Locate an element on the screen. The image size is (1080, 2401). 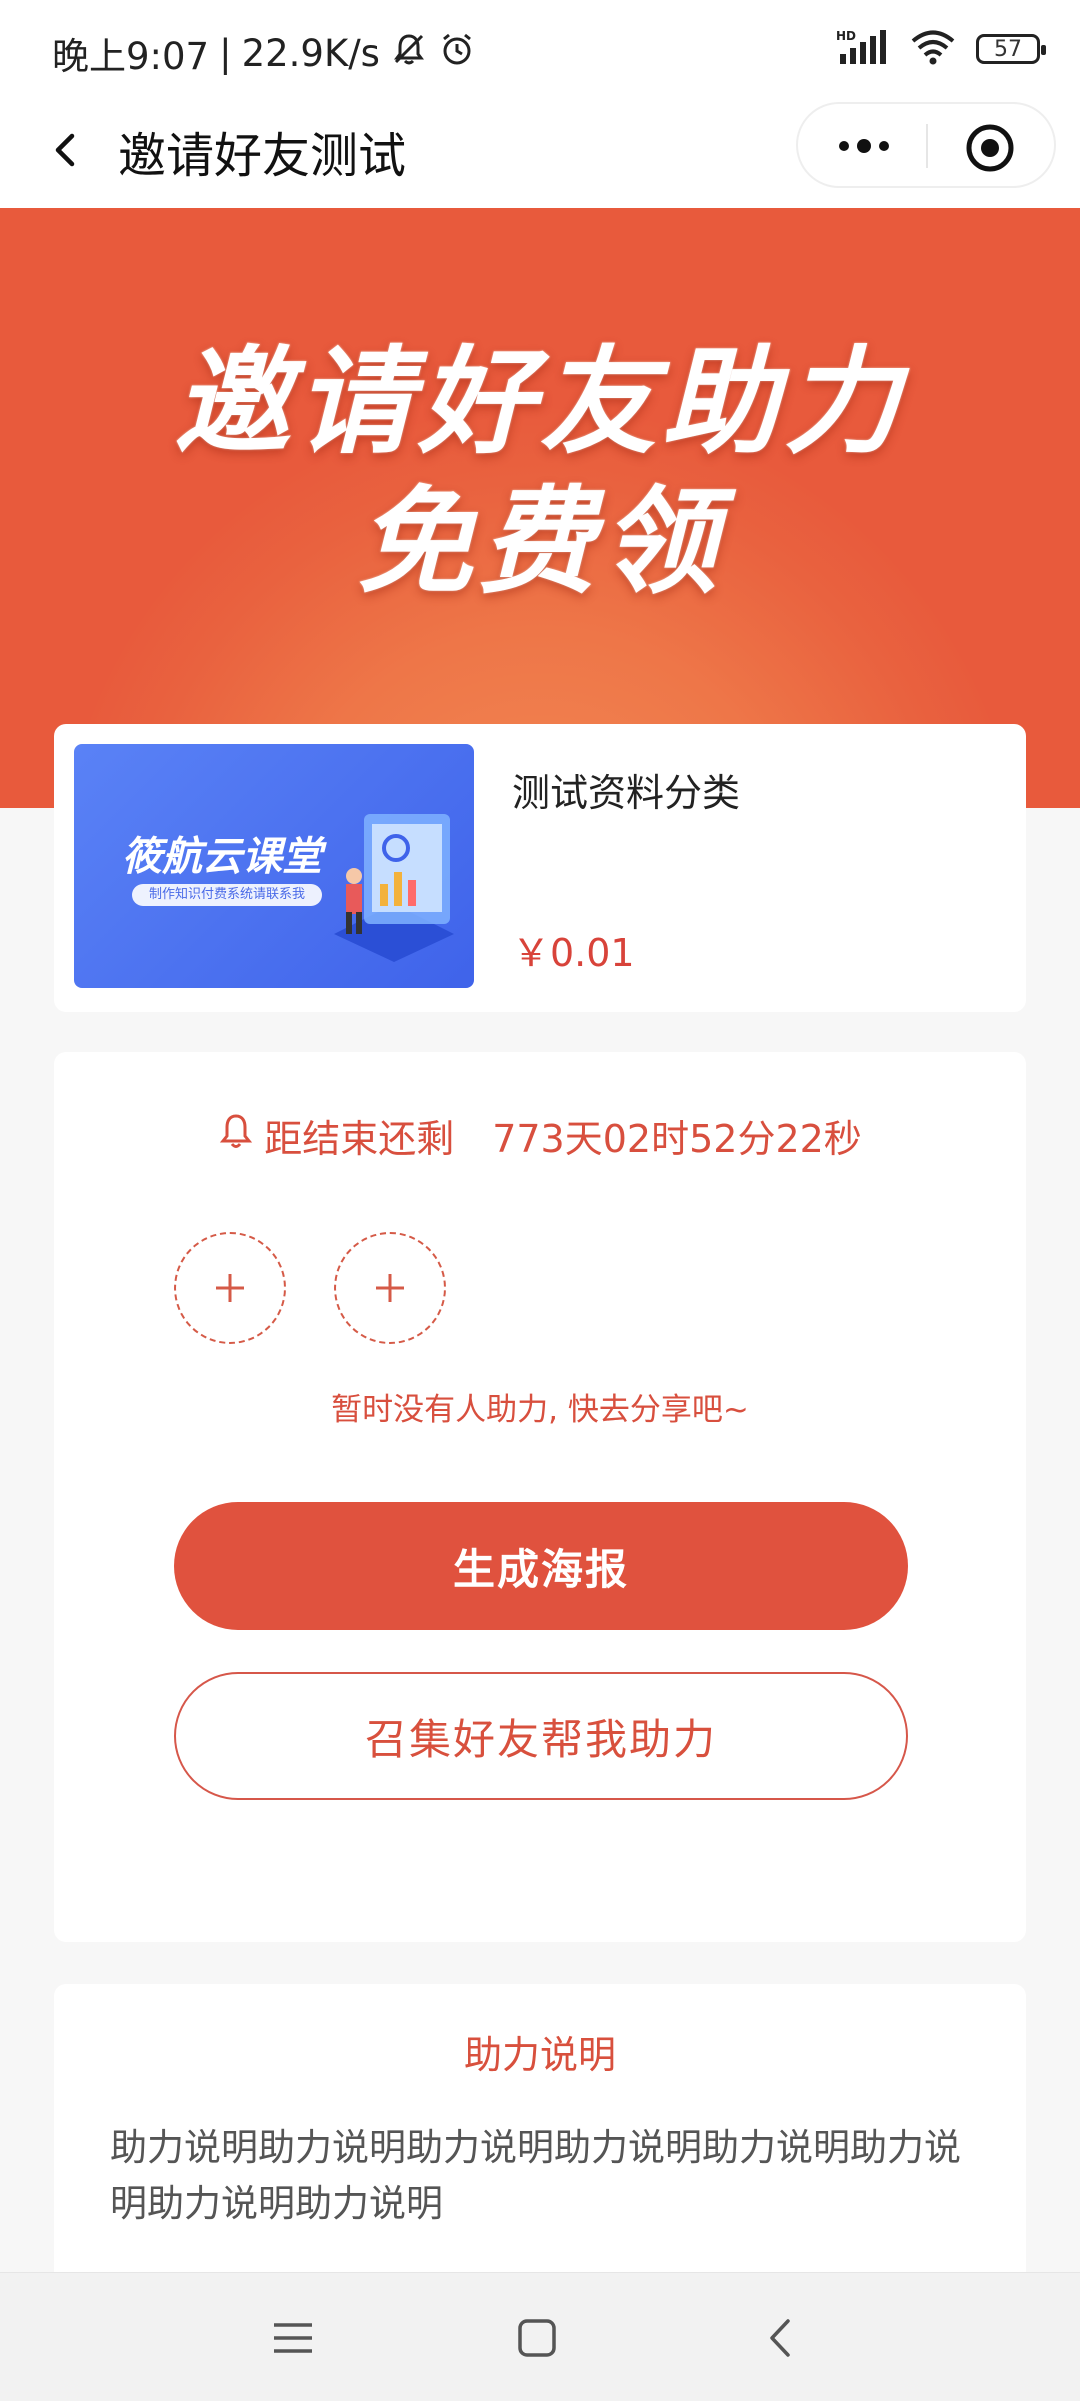
explain-title: 助力说明 is located at coordinates (539, 2055).